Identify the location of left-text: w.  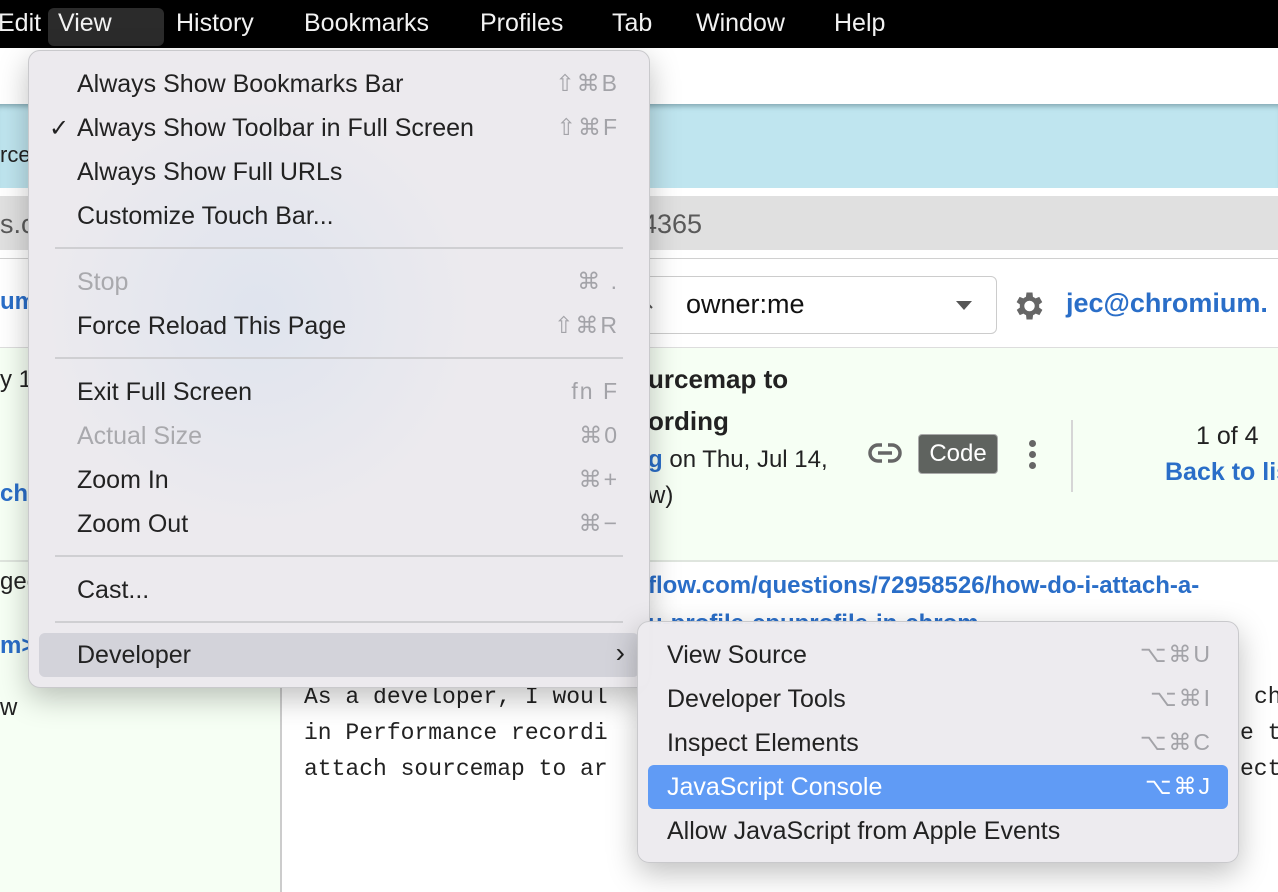
(9, 707).